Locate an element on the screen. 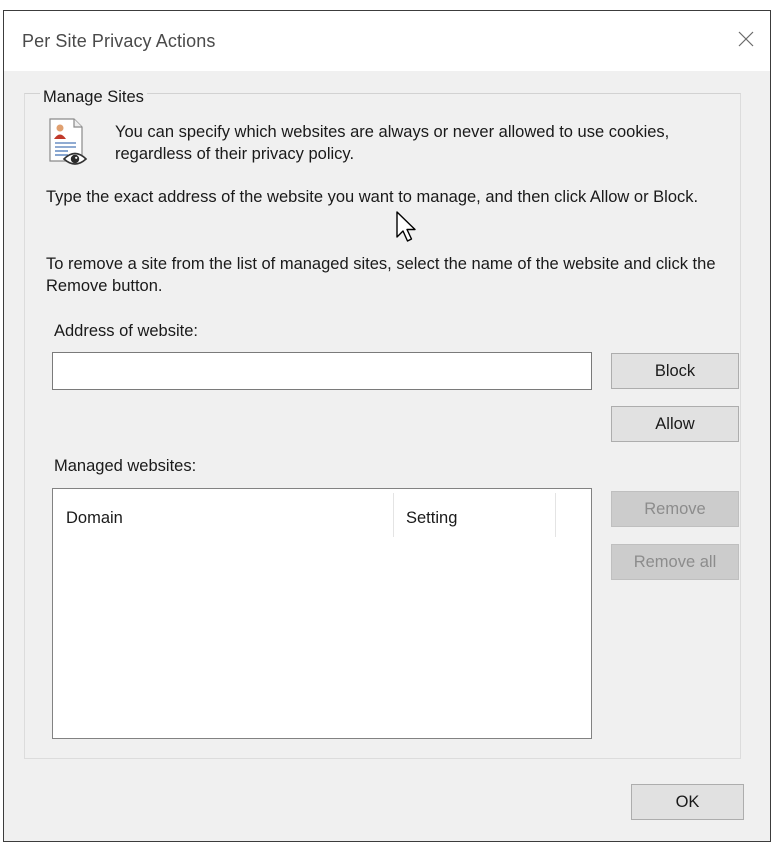 The image size is (778, 842). background-strip is located at coordinates (389, 5).